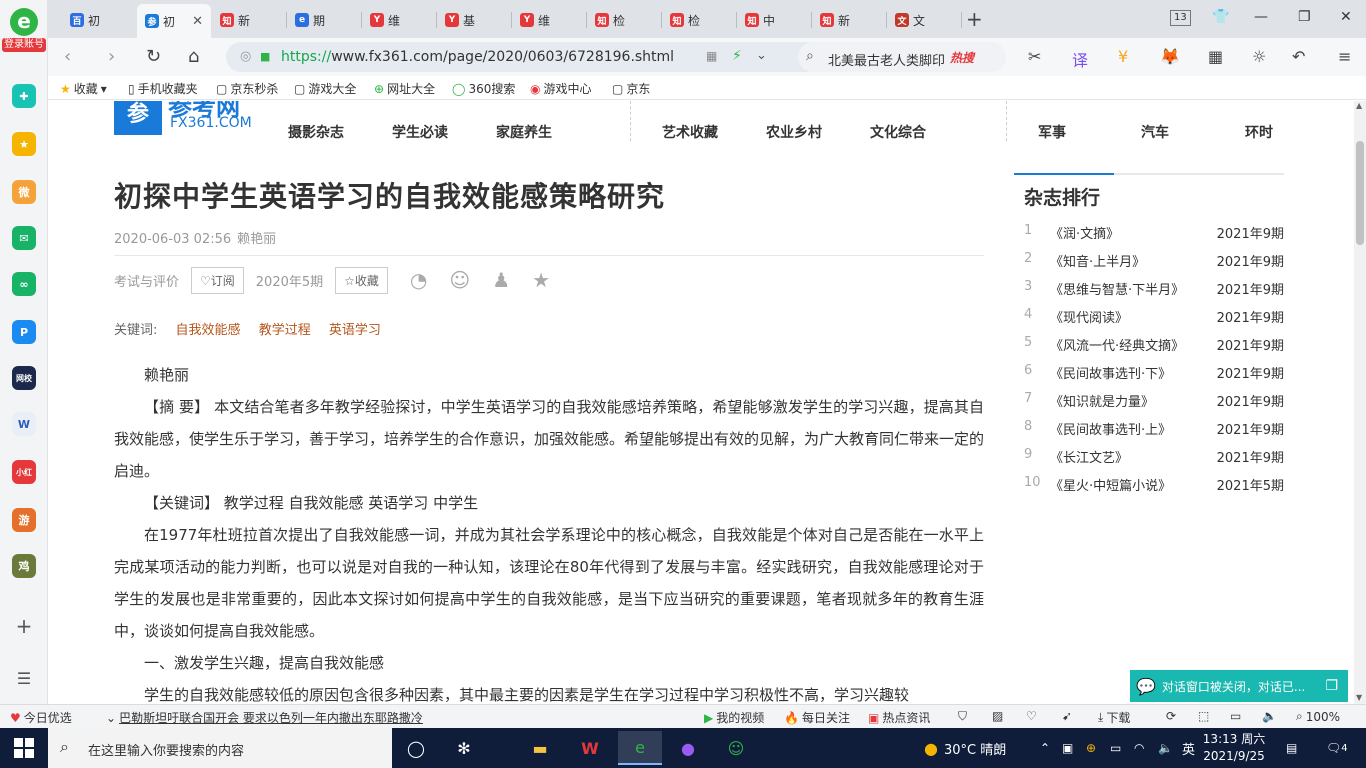  Describe the element at coordinates (24, 678) in the screenshot. I see `sidebar-menu-icon: ☰` at that location.